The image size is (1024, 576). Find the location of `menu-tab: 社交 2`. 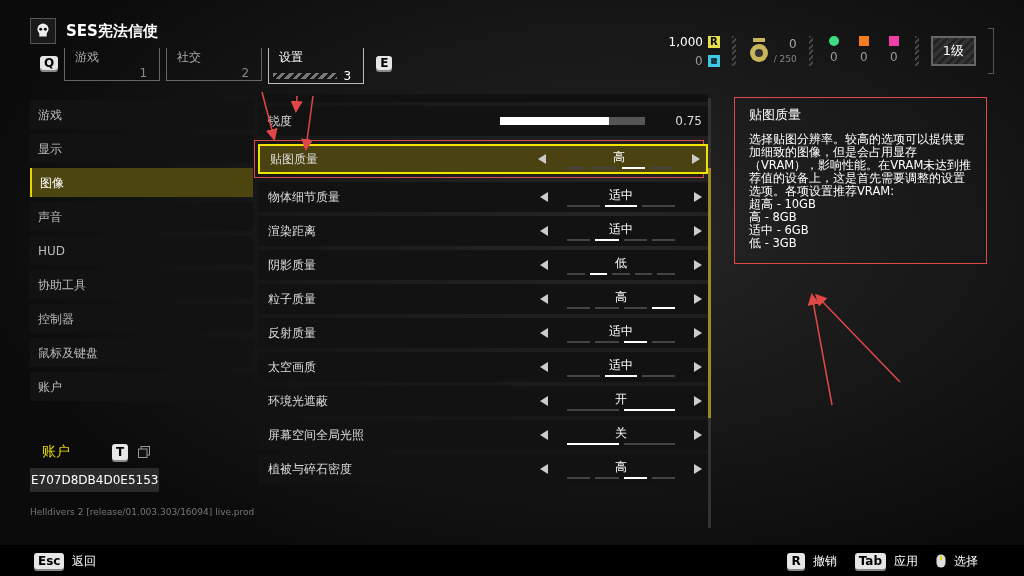

menu-tab: 社交 2 is located at coordinates (214, 64).